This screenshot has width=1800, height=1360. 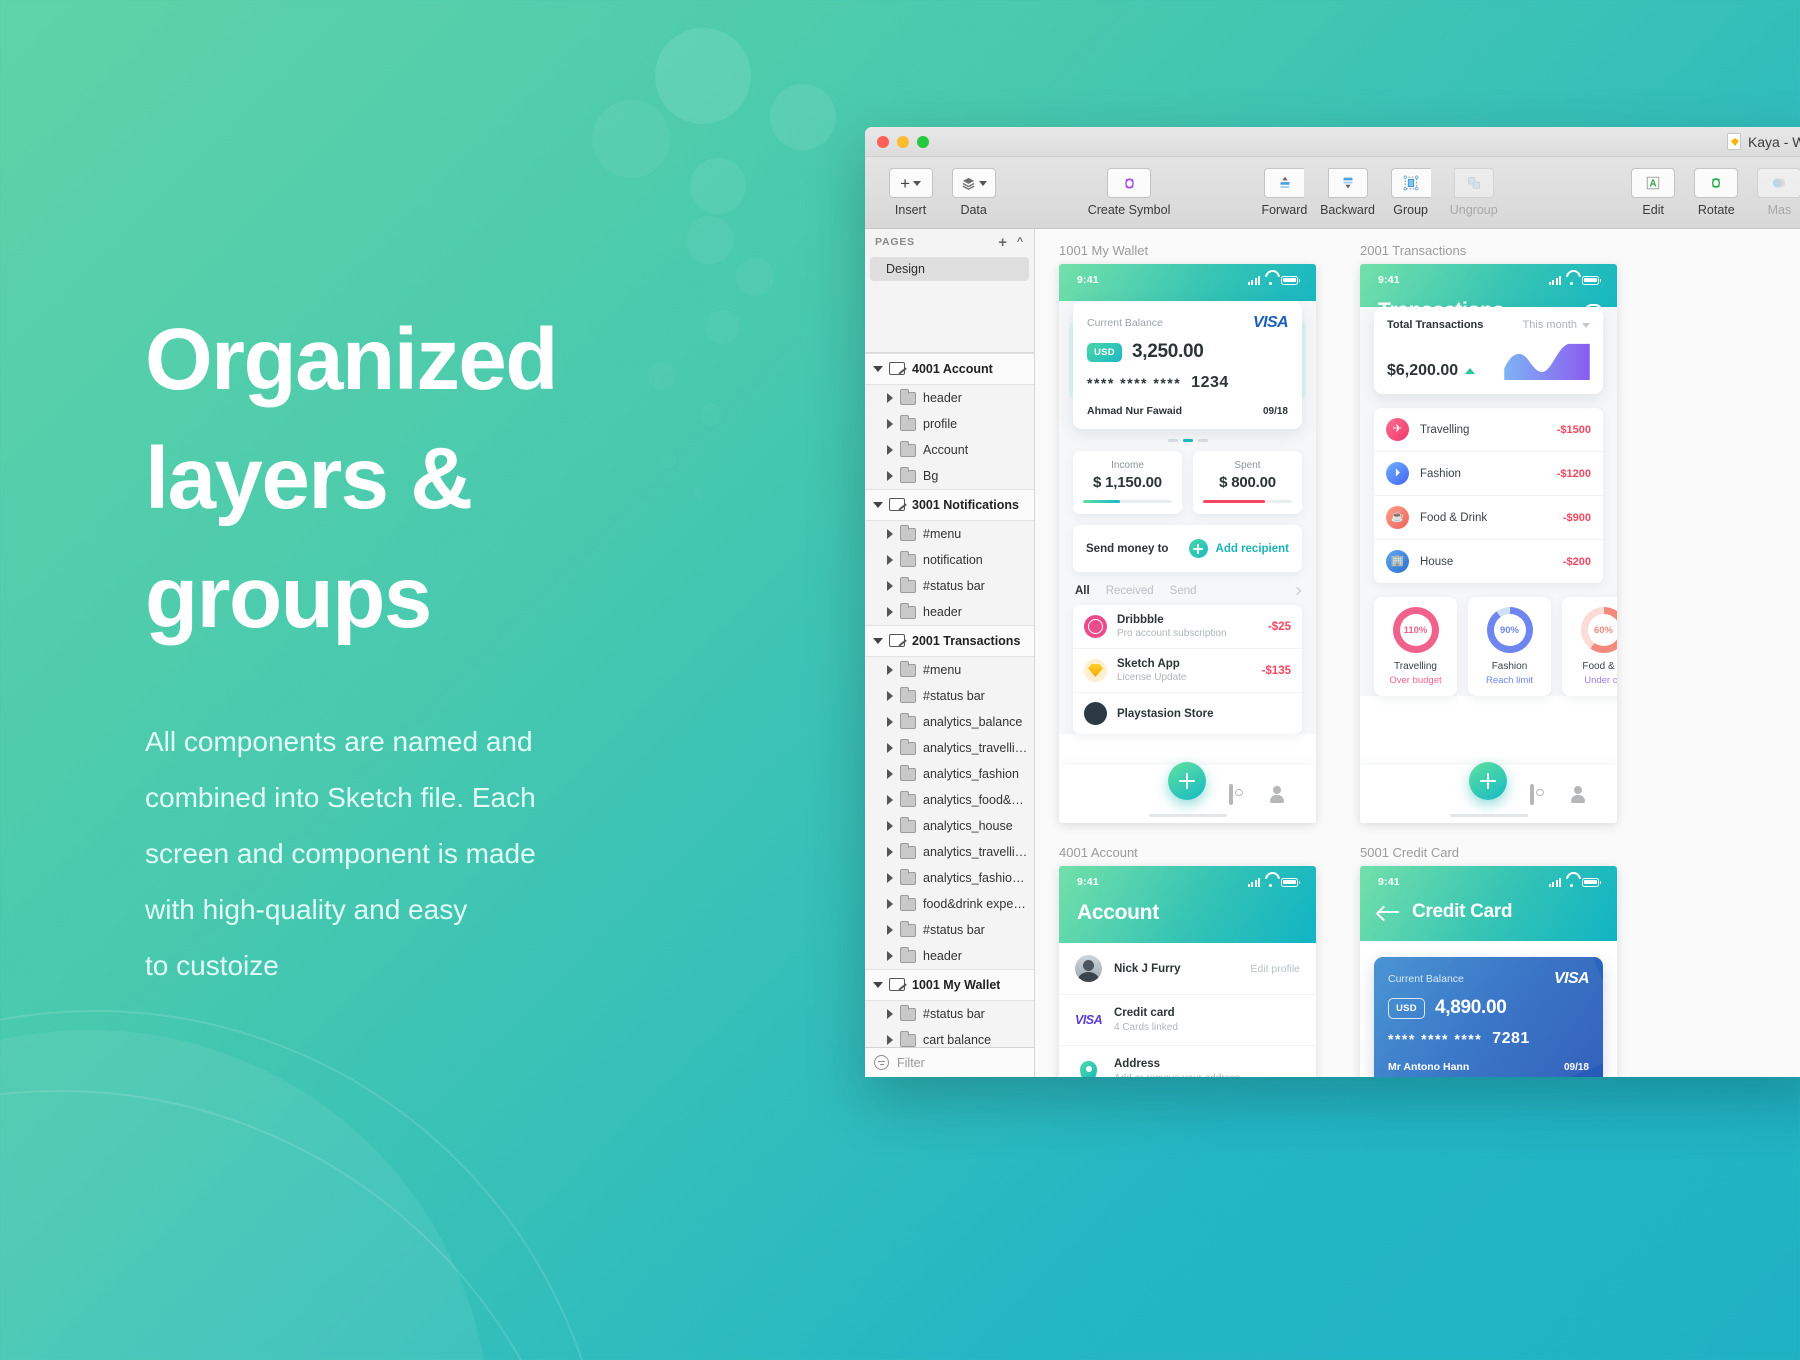 I want to click on list-item: Address Add or remove your address, so click(x=1187, y=1061).